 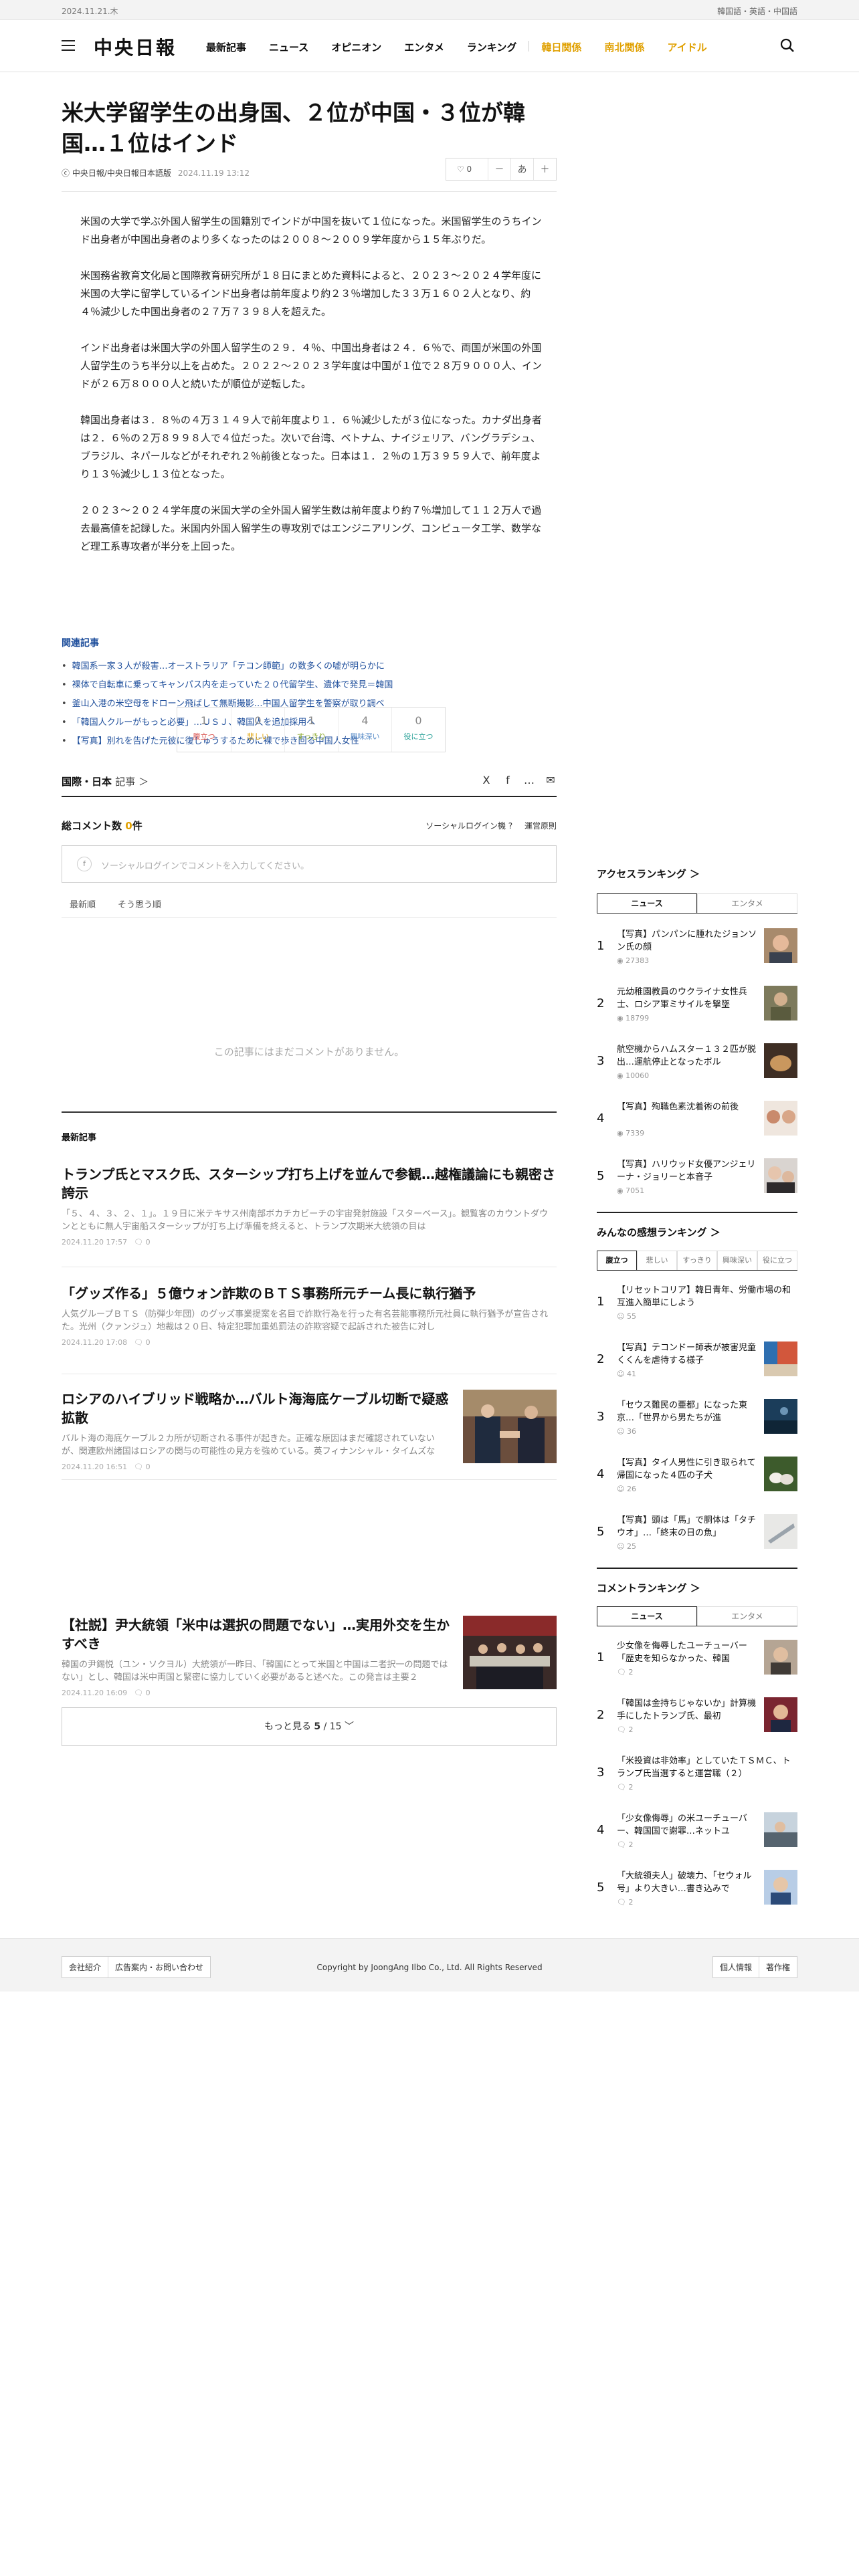 I want to click on rank-title: 「米投資は非効率」としていたＴＳＭＣ、トランプ氏当選すると運営職（２）, so click(x=706, y=1767).